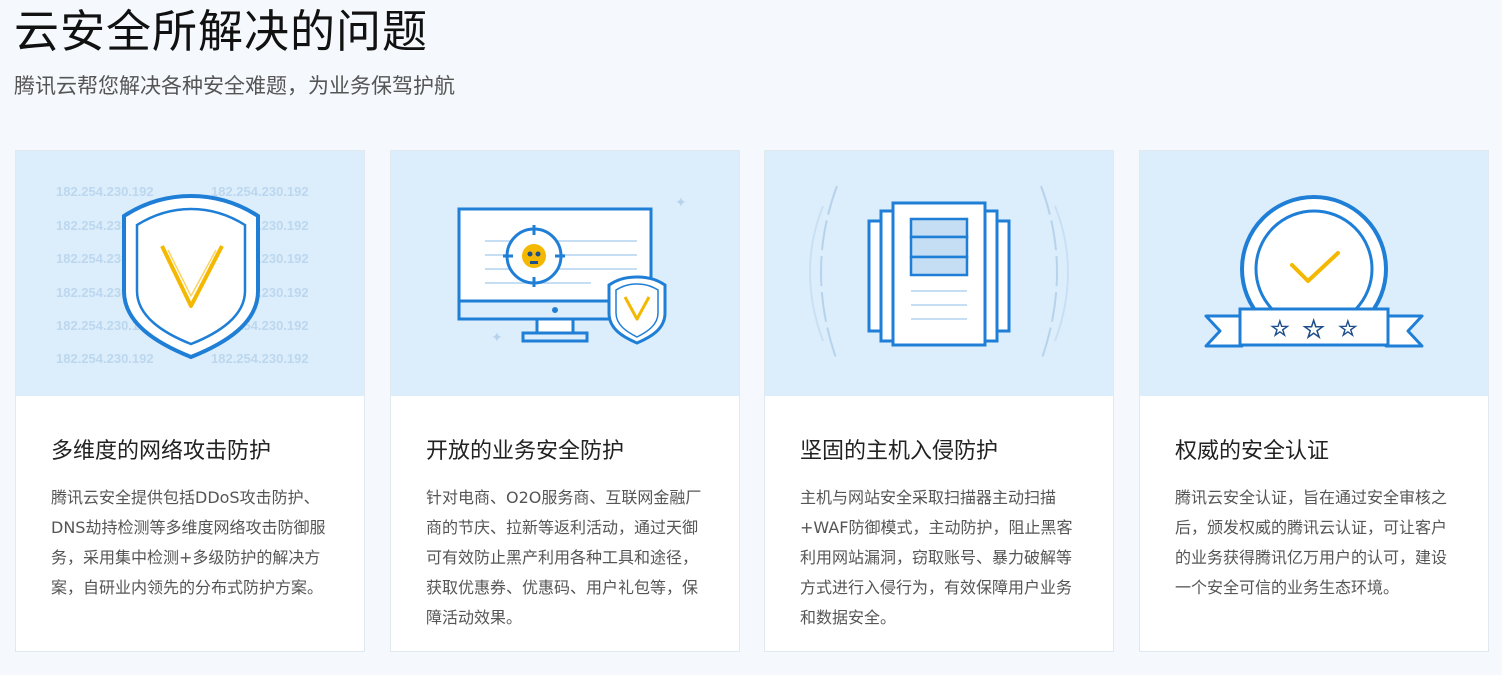 This screenshot has height=675, width=1502. Describe the element at coordinates (234, 86) in the screenshot. I see `page-subtitle: 腾讯云帮您解决各种安全难题，为业务保驾护航` at that location.